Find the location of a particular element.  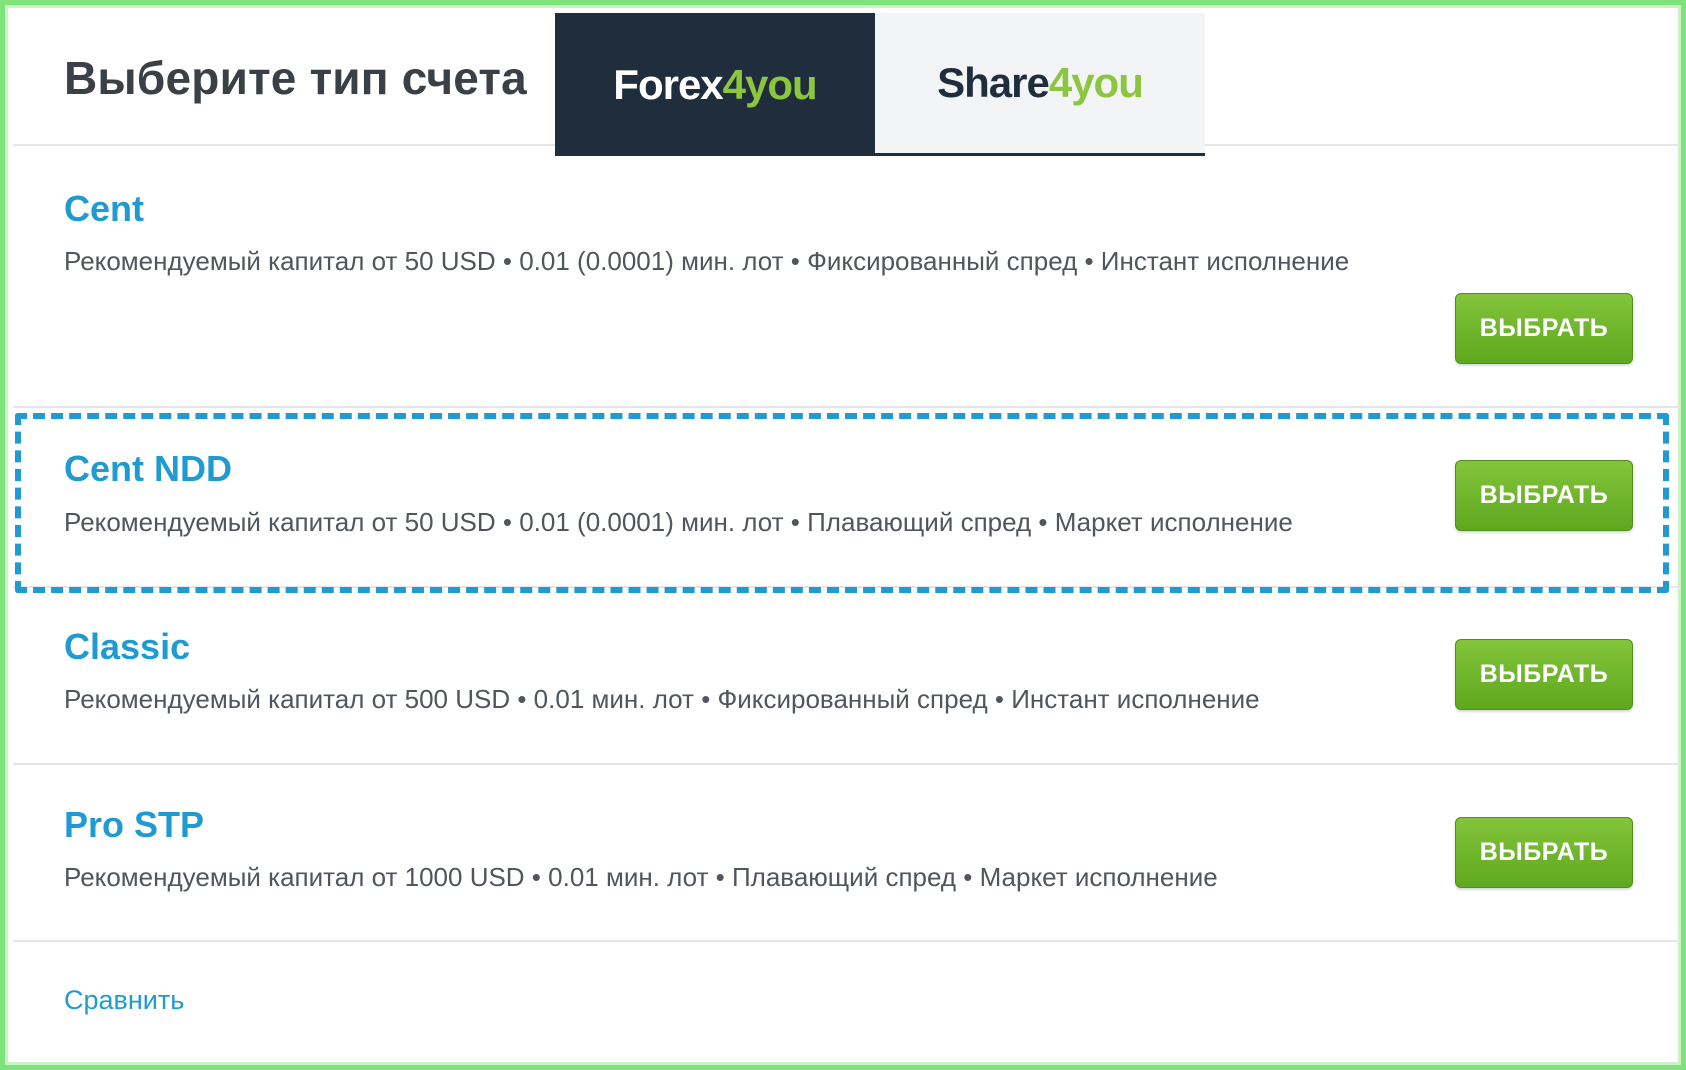

tab-forex4you: Forex4you is located at coordinates (715, 84).